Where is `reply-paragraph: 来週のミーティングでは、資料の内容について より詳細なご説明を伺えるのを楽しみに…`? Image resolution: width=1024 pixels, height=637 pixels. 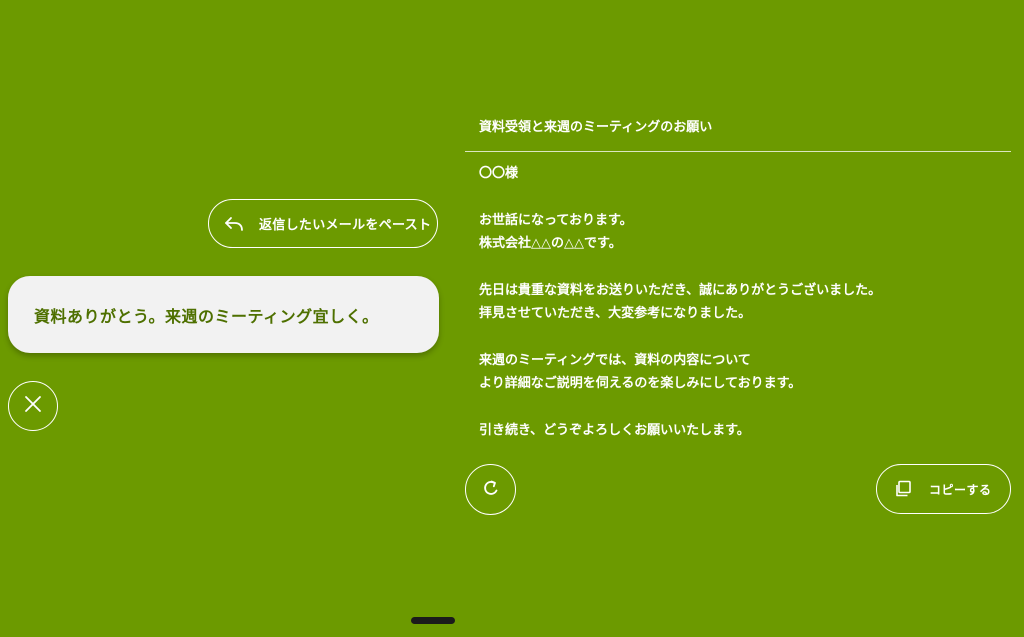 reply-paragraph: 来週のミーティングでは、資料の内容について より詳細なご説明を伺えるのを楽しみに… is located at coordinates (745, 372).